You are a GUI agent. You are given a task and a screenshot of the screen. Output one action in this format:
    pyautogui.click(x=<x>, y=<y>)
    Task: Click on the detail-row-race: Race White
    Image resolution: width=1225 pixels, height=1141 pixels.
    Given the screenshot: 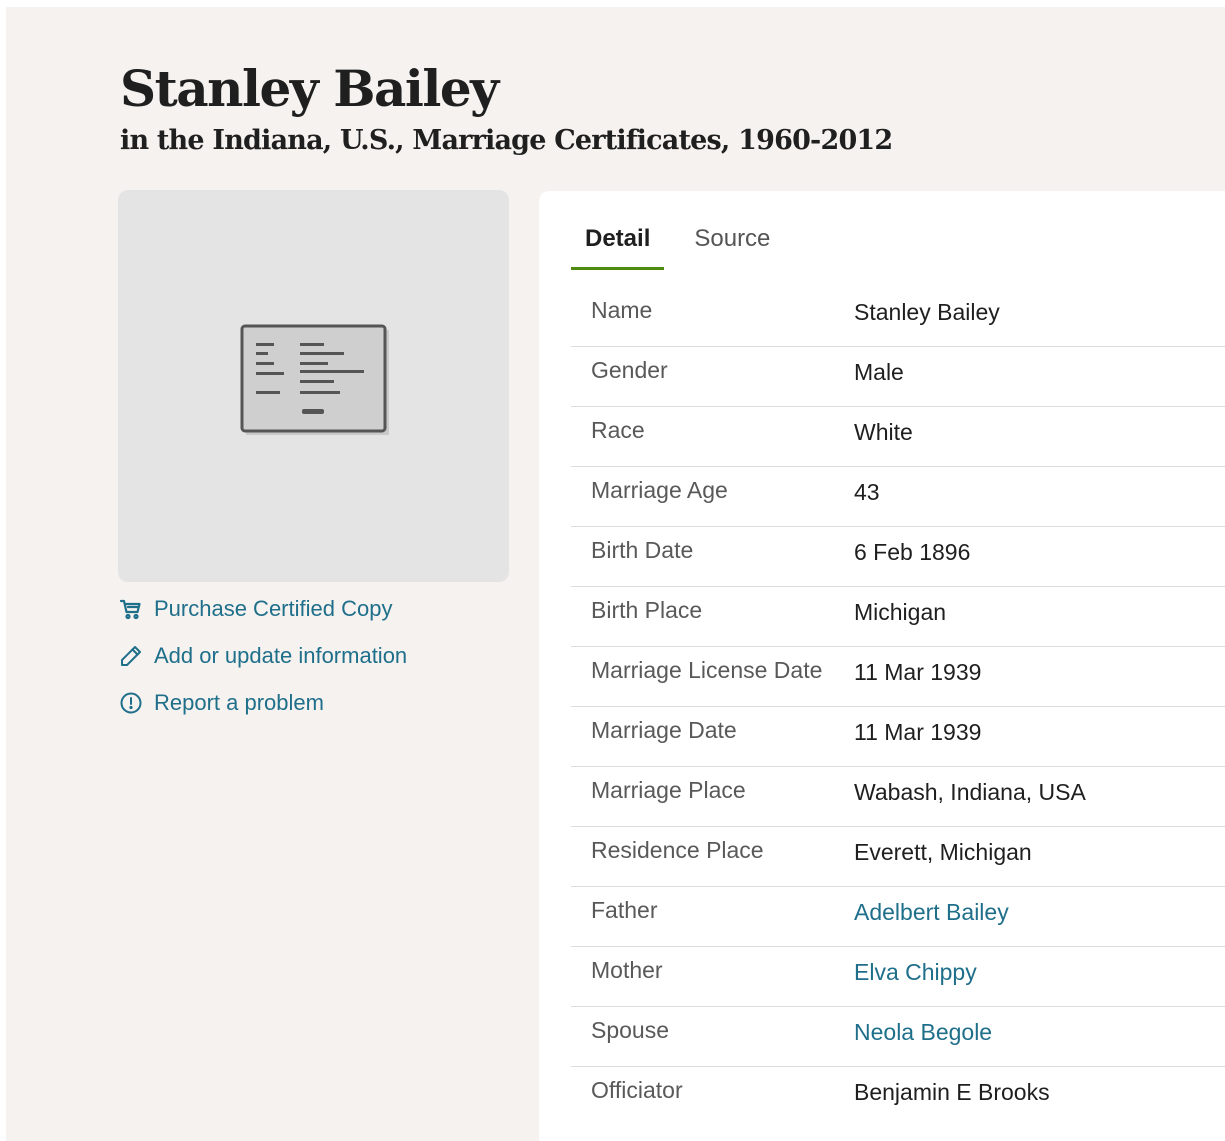 What is the action you would take?
    pyautogui.click(x=898, y=437)
    